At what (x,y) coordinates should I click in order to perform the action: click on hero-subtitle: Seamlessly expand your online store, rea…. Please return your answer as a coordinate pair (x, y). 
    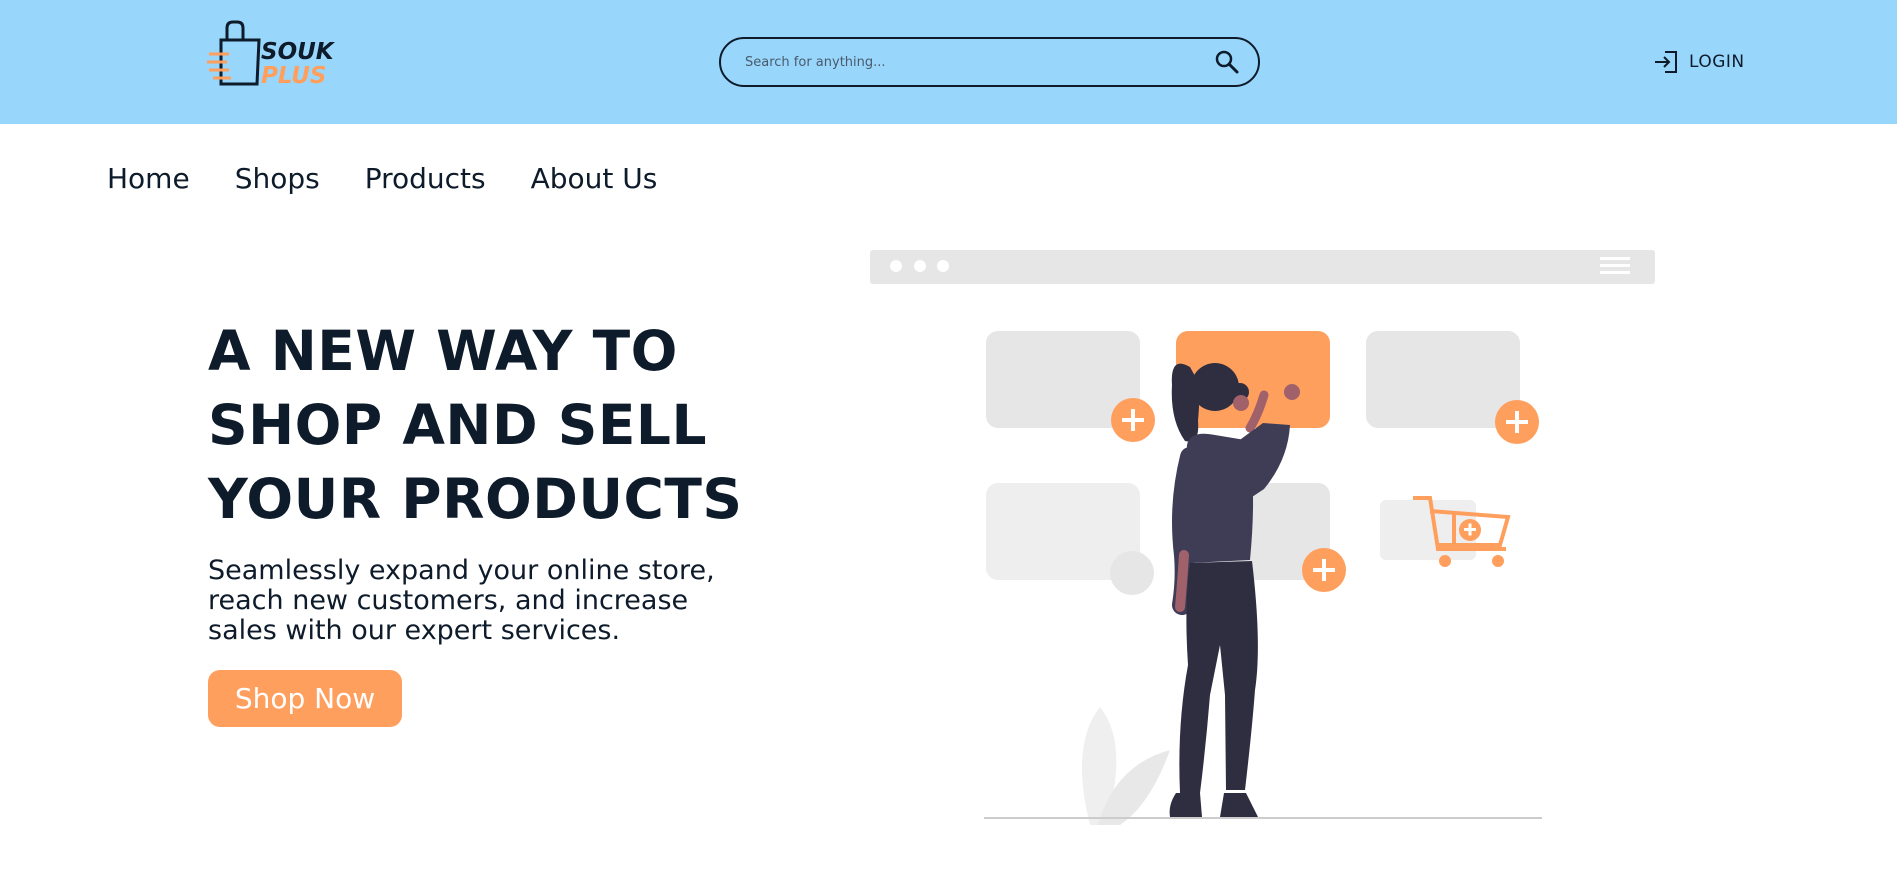
    Looking at the image, I should click on (488, 601).